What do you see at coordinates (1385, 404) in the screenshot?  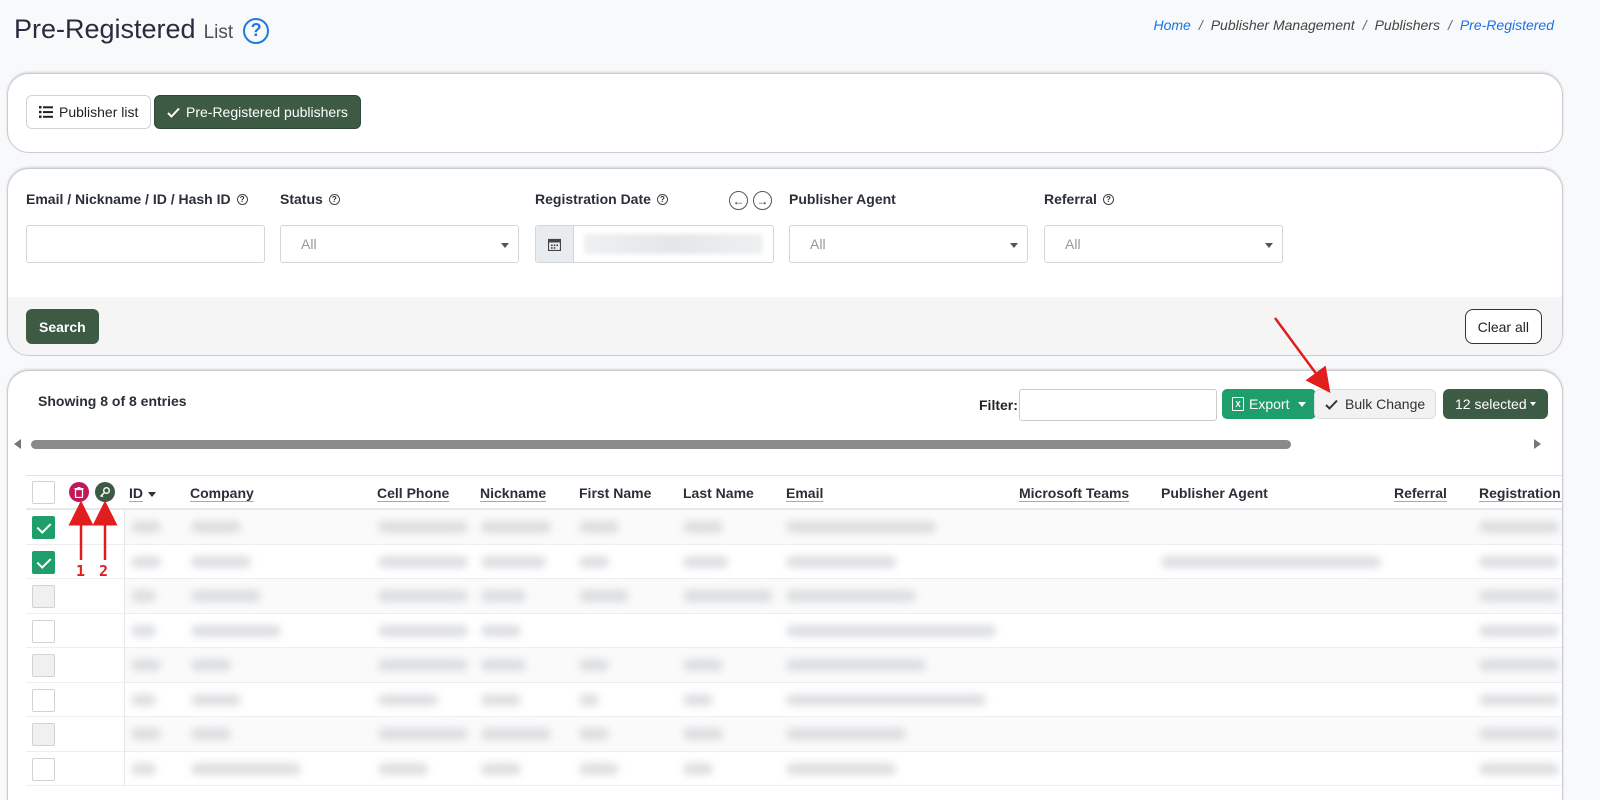 I see `bulk-change-label: Bulk Change` at bounding box center [1385, 404].